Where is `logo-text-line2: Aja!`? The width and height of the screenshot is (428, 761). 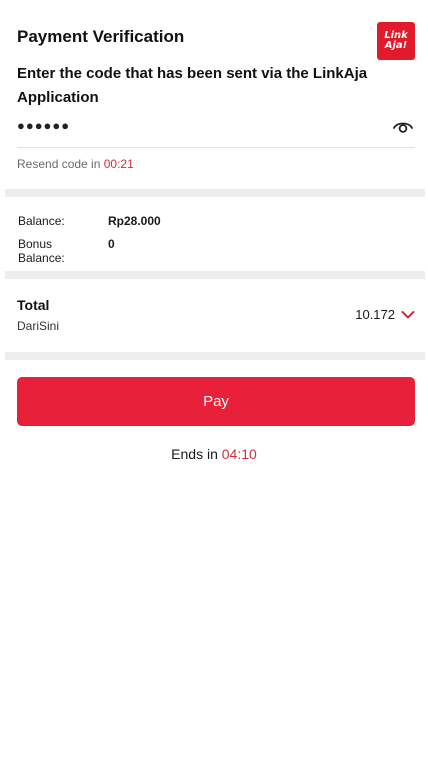
logo-text-line2: Aja! is located at coordinates (396, 45).